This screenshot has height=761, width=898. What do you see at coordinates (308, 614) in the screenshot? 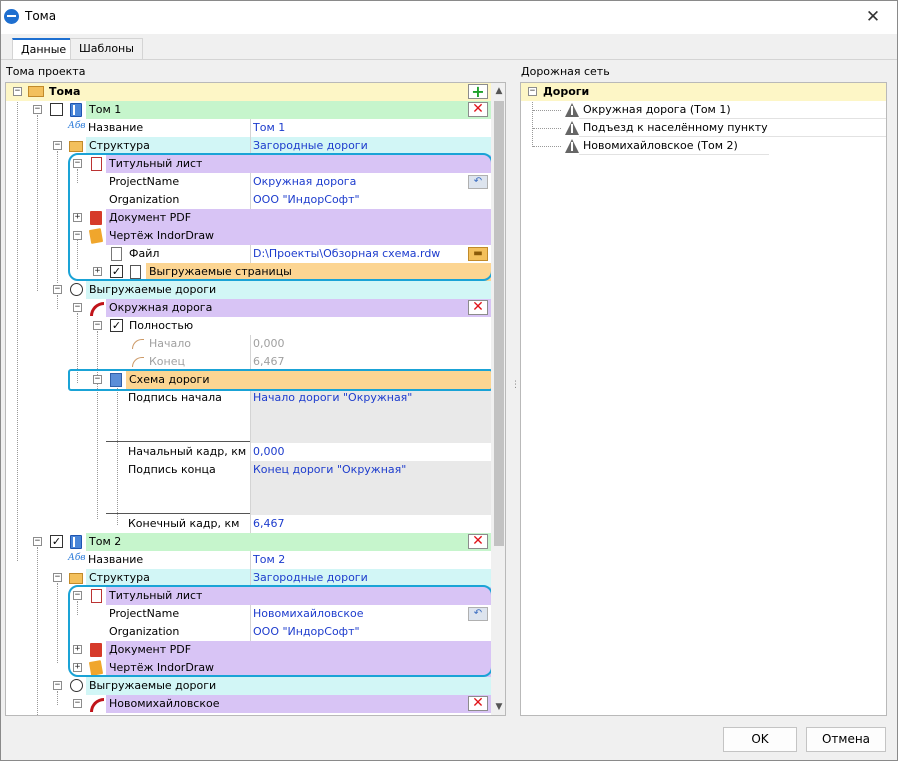
I see `property-value: Новомихайловское` at bounding box center [308, 614].